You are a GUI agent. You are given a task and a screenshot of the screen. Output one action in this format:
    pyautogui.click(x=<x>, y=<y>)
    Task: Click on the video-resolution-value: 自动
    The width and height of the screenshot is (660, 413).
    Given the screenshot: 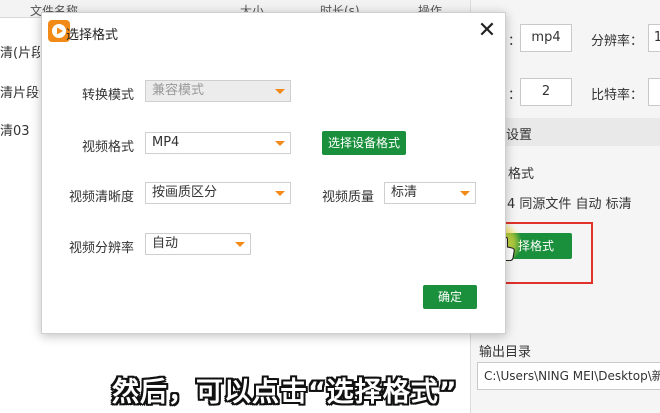 What is the action you would take?
    pyautogui.click(x=165, y=243)
    